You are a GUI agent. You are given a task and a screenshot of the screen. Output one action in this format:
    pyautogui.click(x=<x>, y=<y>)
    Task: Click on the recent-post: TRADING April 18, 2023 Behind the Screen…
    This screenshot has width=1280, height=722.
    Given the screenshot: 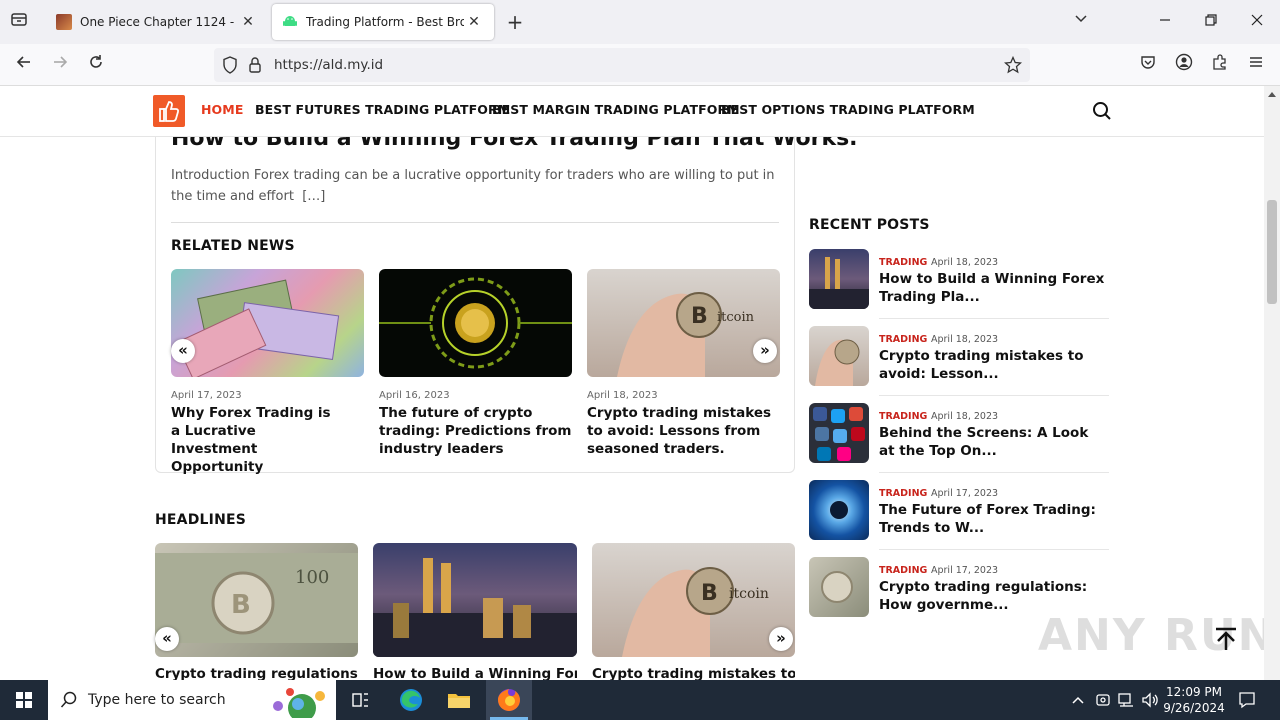 What is the action you would take?
    pyautogui.click(x=959, y=439)
    